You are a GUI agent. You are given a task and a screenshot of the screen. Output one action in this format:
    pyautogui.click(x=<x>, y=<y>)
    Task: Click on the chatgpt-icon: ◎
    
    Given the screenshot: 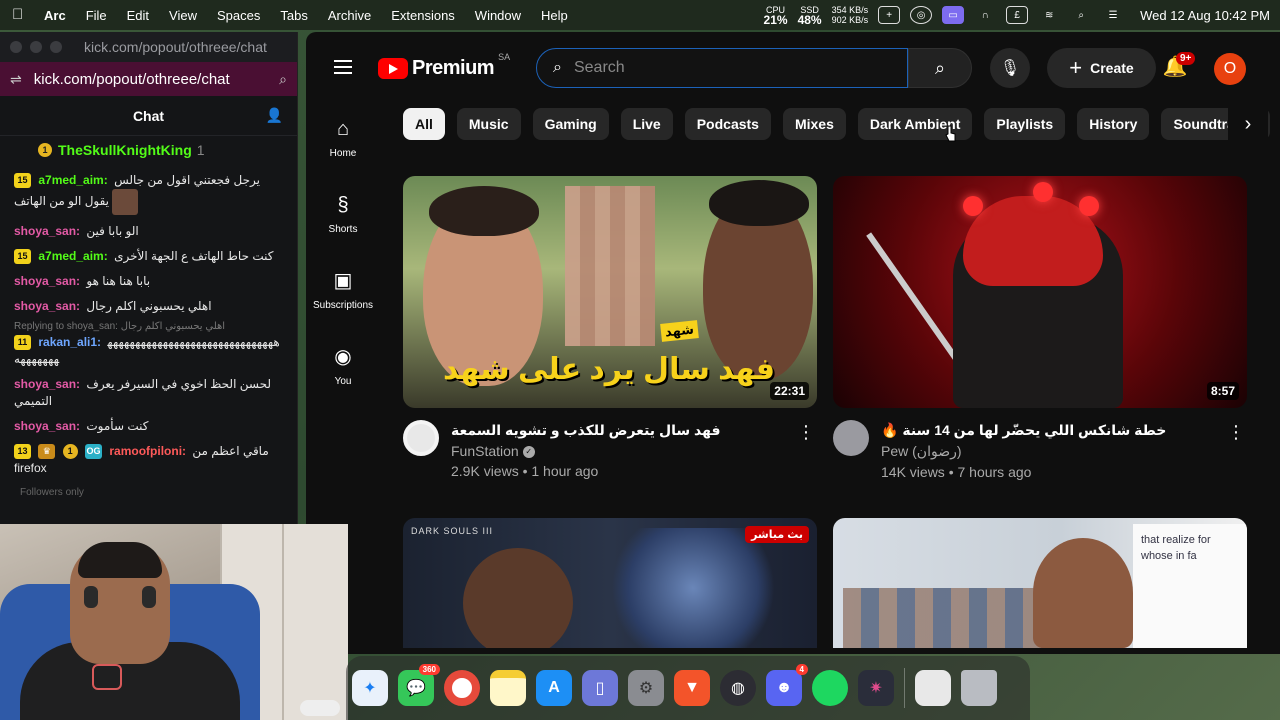 What is the action you would take?
    pyautogui.click(x=921, y=15)
    